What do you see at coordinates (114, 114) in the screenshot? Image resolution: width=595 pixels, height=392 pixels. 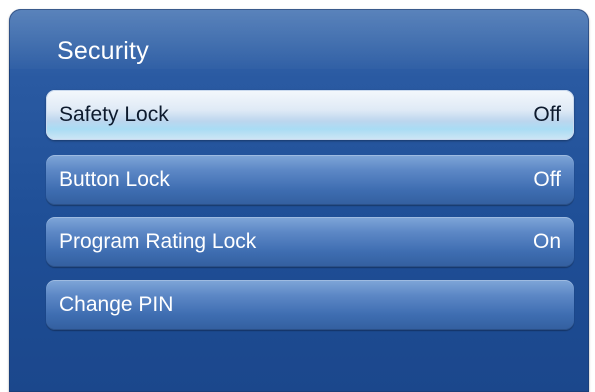 I see `menu-item-label: Safety Lock` at bounding box center [114, 114].